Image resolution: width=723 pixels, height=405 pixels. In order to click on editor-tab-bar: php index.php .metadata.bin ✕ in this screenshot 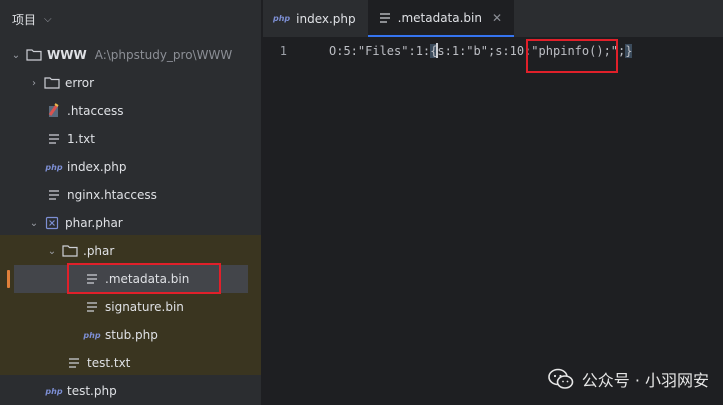, I will do `click(493, 19)`.